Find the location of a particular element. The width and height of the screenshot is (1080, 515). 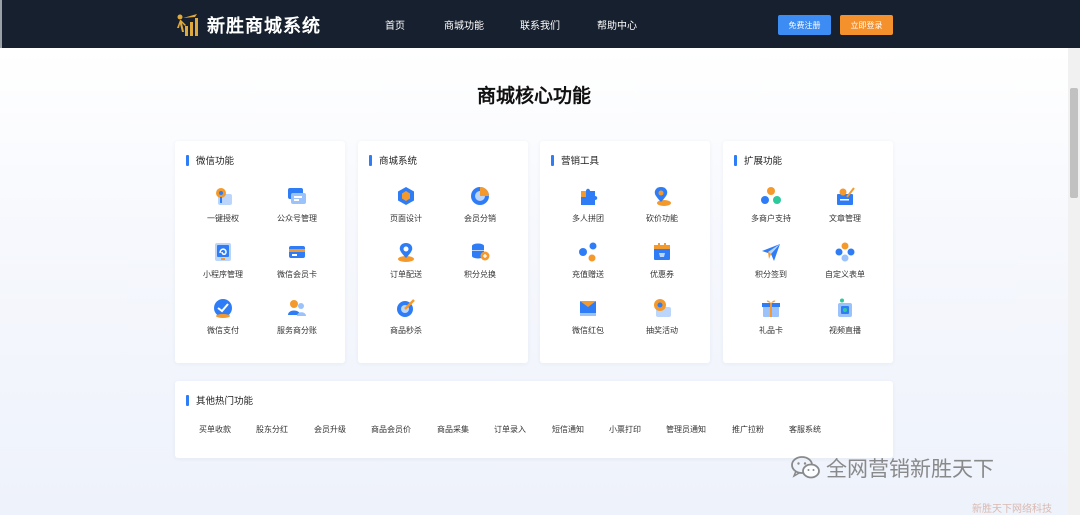

gift-card-icon is located at coordinates (771, 308).